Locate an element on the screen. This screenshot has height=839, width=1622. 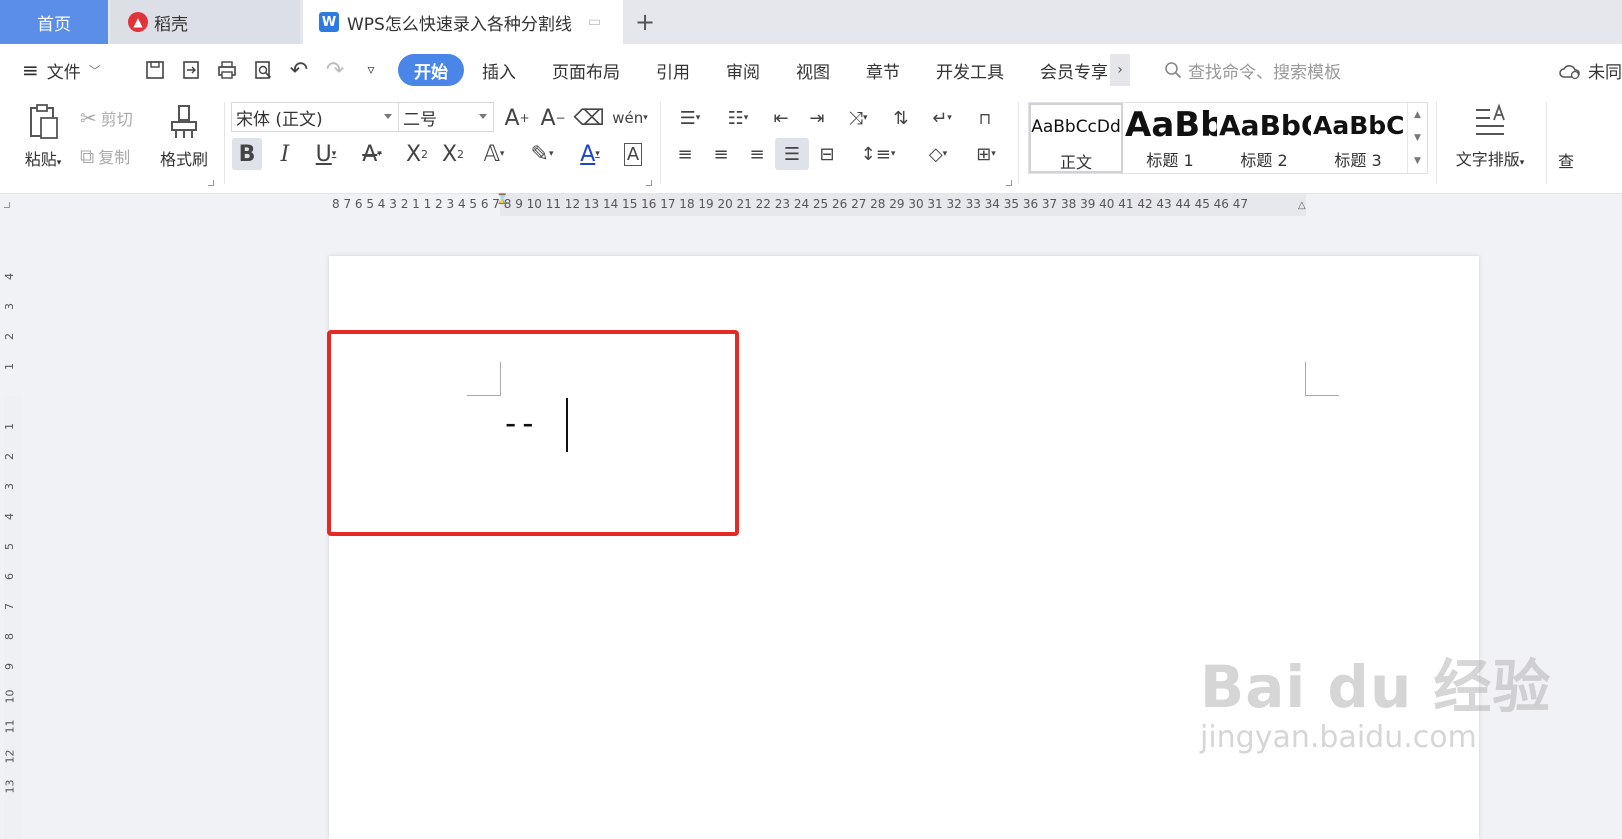
style-normal: AaBbCcDd 正文 is located at coordinates (1076, 138).